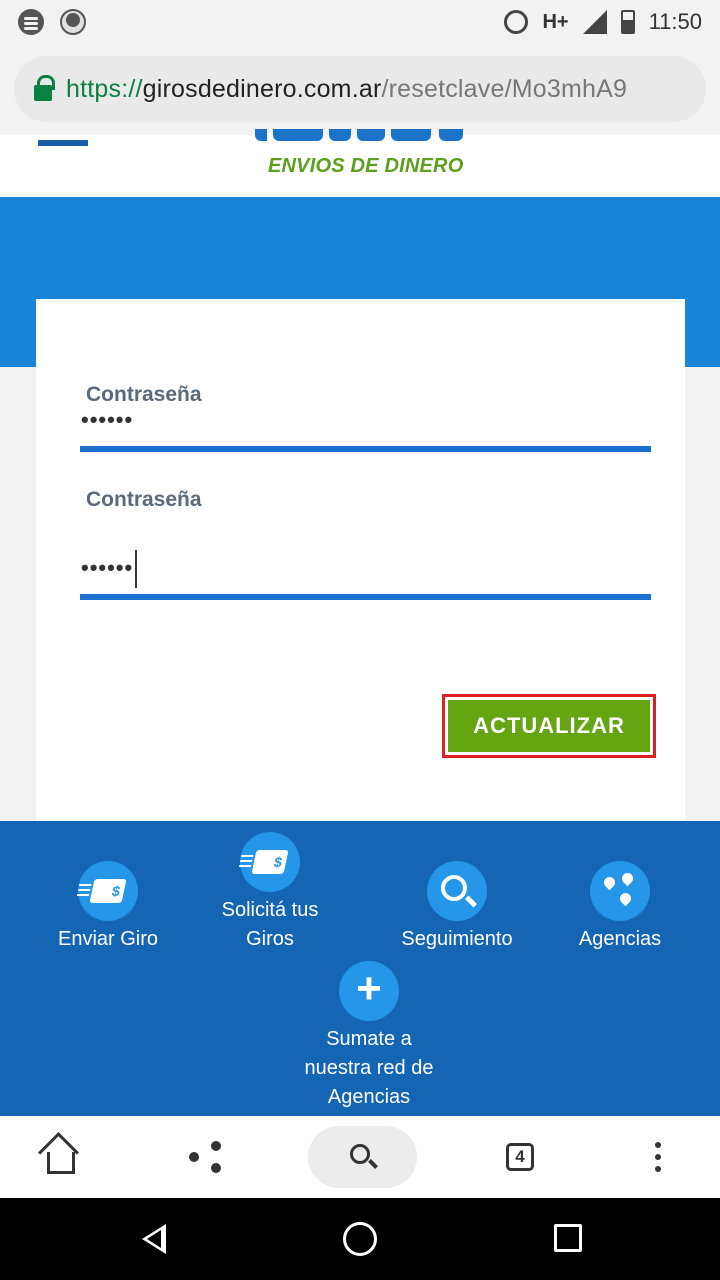  What do you see at coordinates (270, 924) in the screenshot?
I see `footer-item-label: Solicitá tus Giros` at bounding box center [270, 924].